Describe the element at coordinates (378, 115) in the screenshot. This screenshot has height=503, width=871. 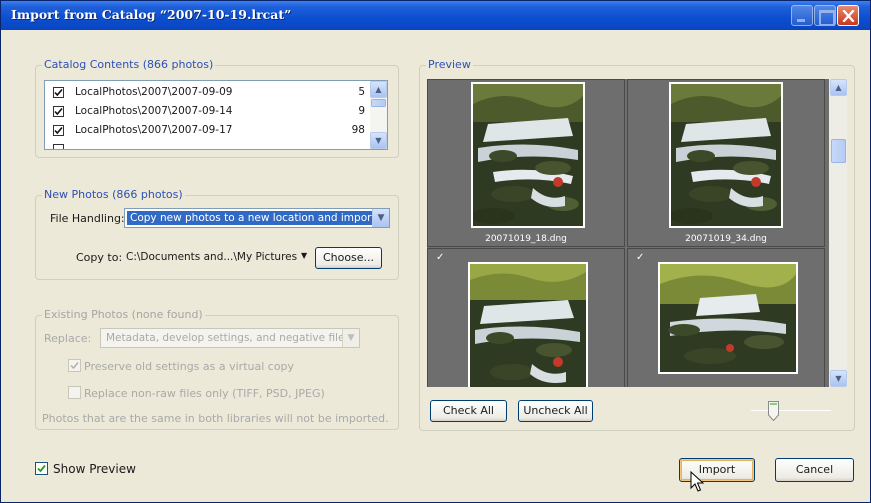
I see `catalog-scrollbar: ▲ ▼` at that location.